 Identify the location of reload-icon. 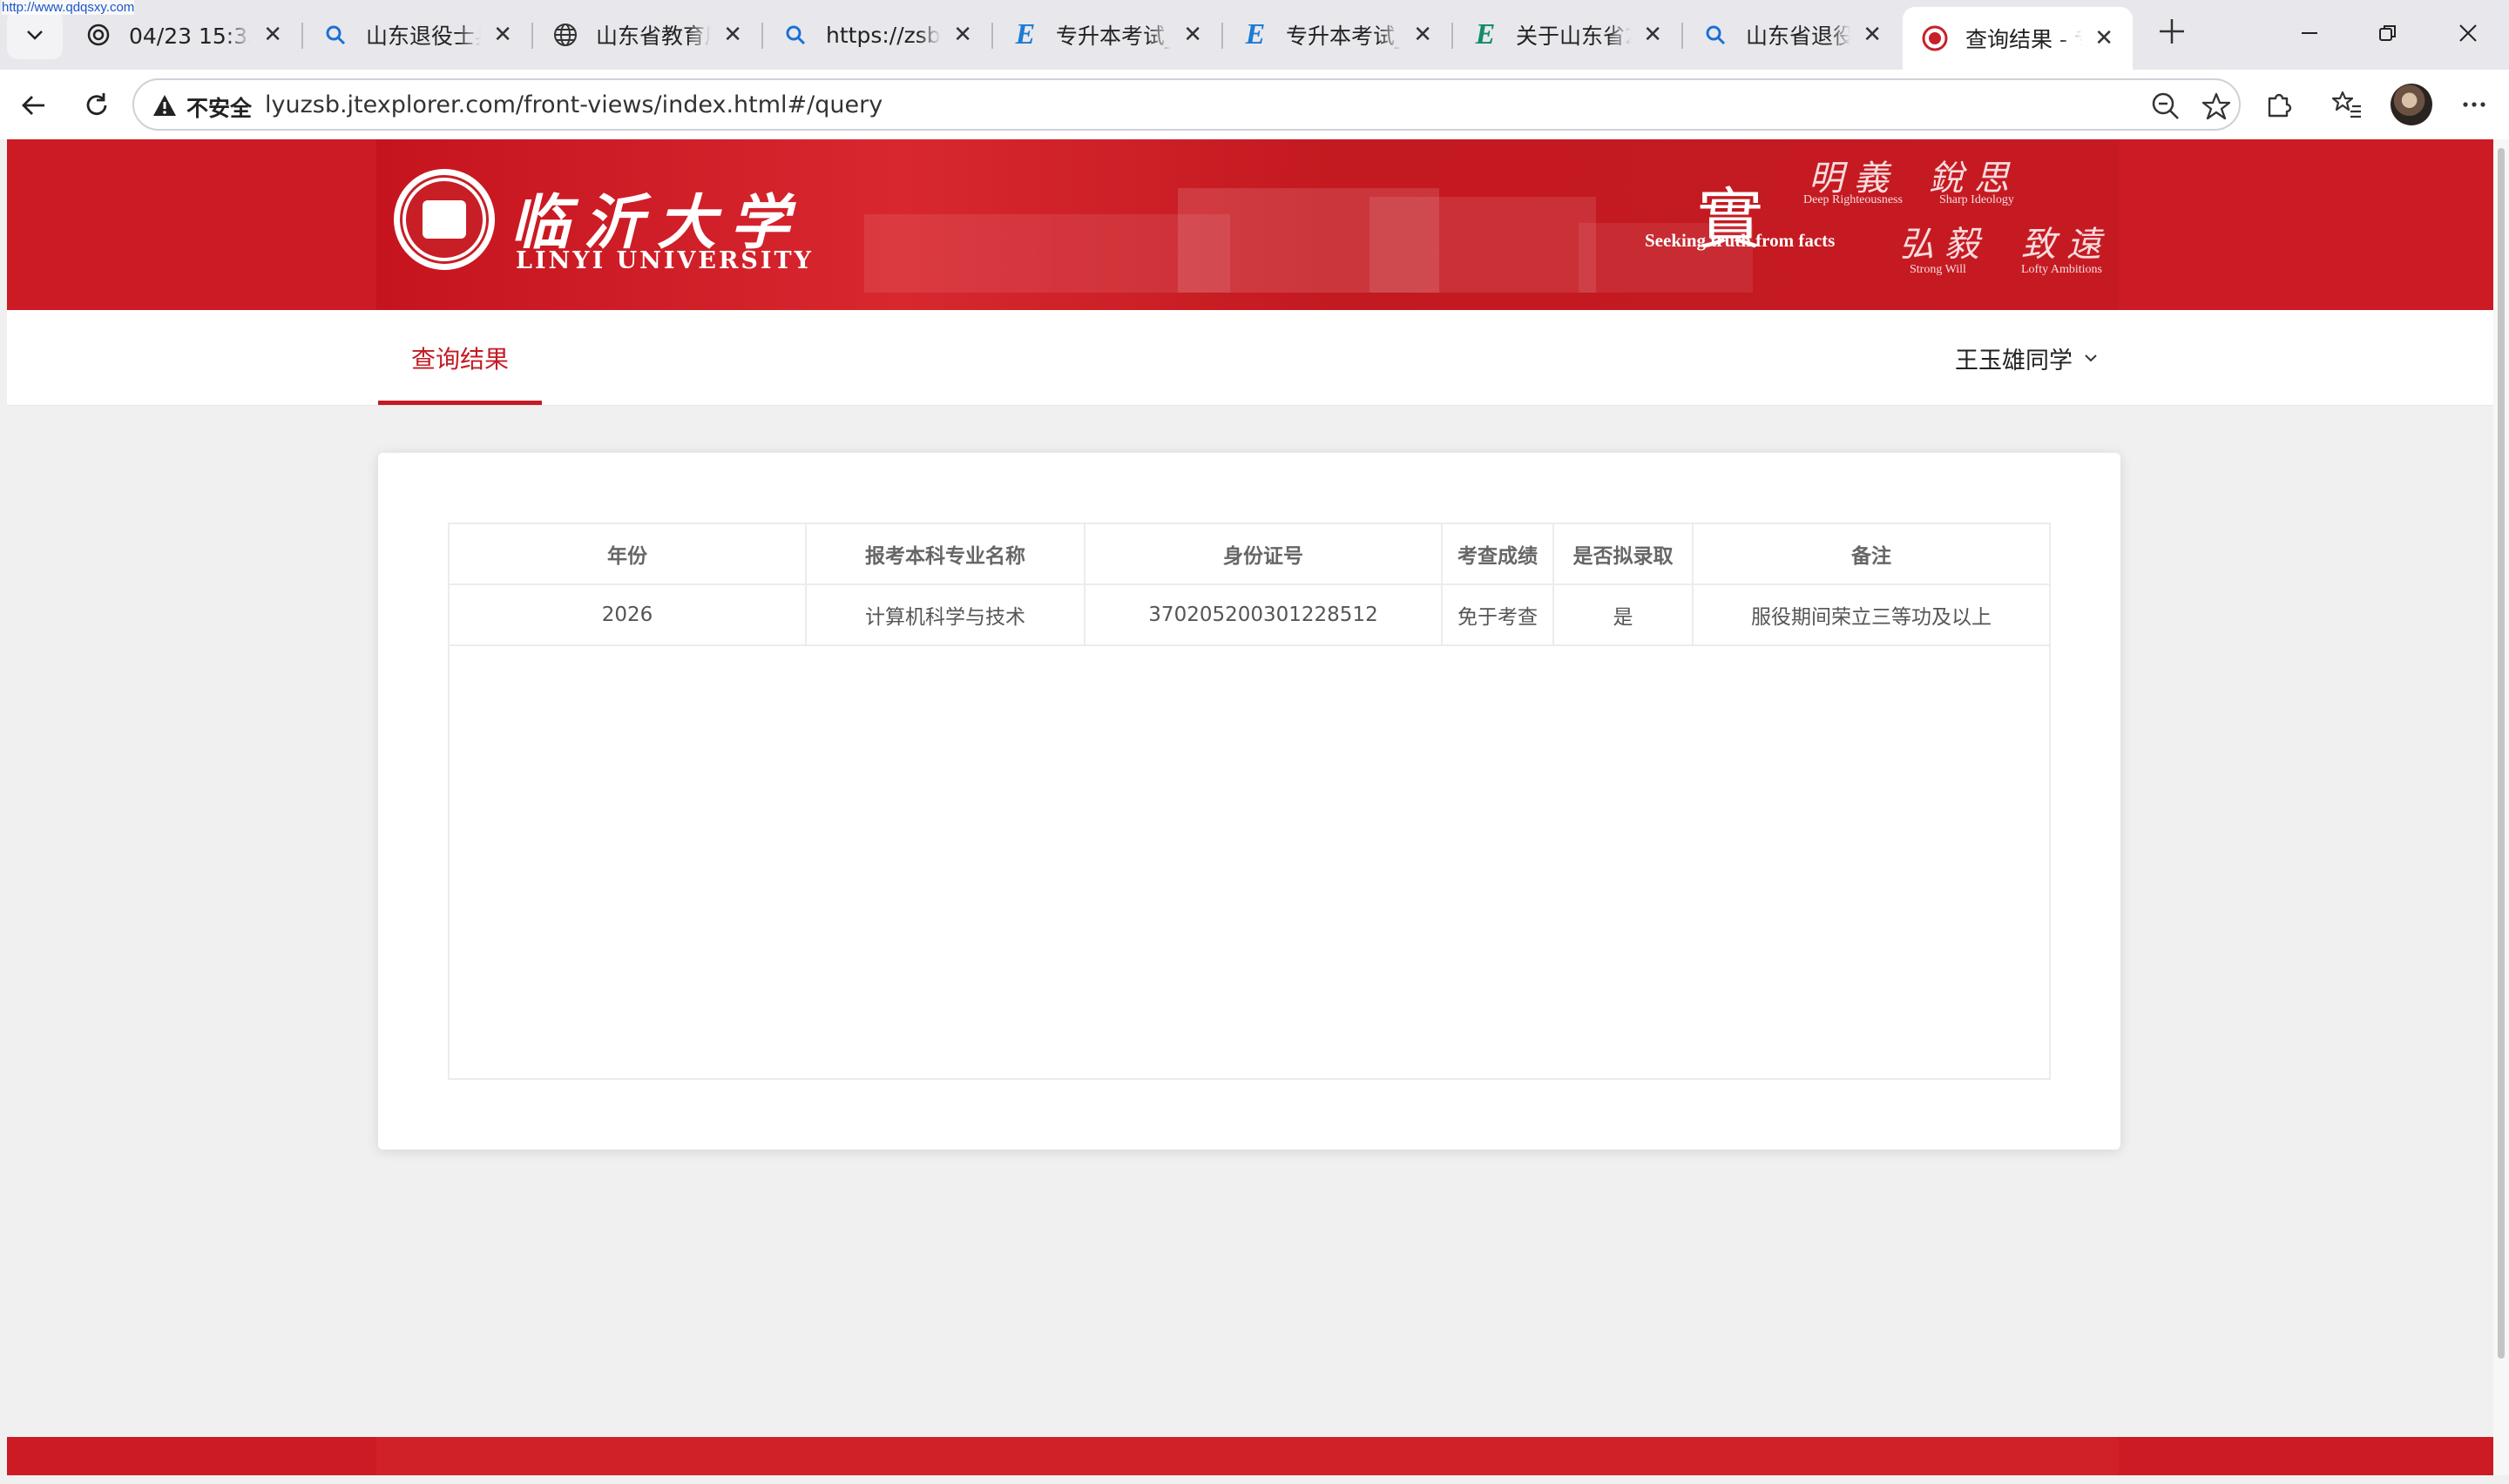
(96, 104).